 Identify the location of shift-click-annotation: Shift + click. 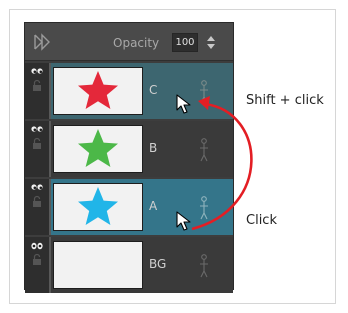
(285, 100).